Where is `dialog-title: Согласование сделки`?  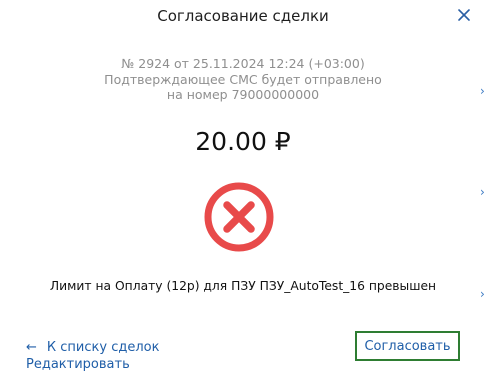
dialog-title: Согласование сделки is located at coordinates (243, 16).